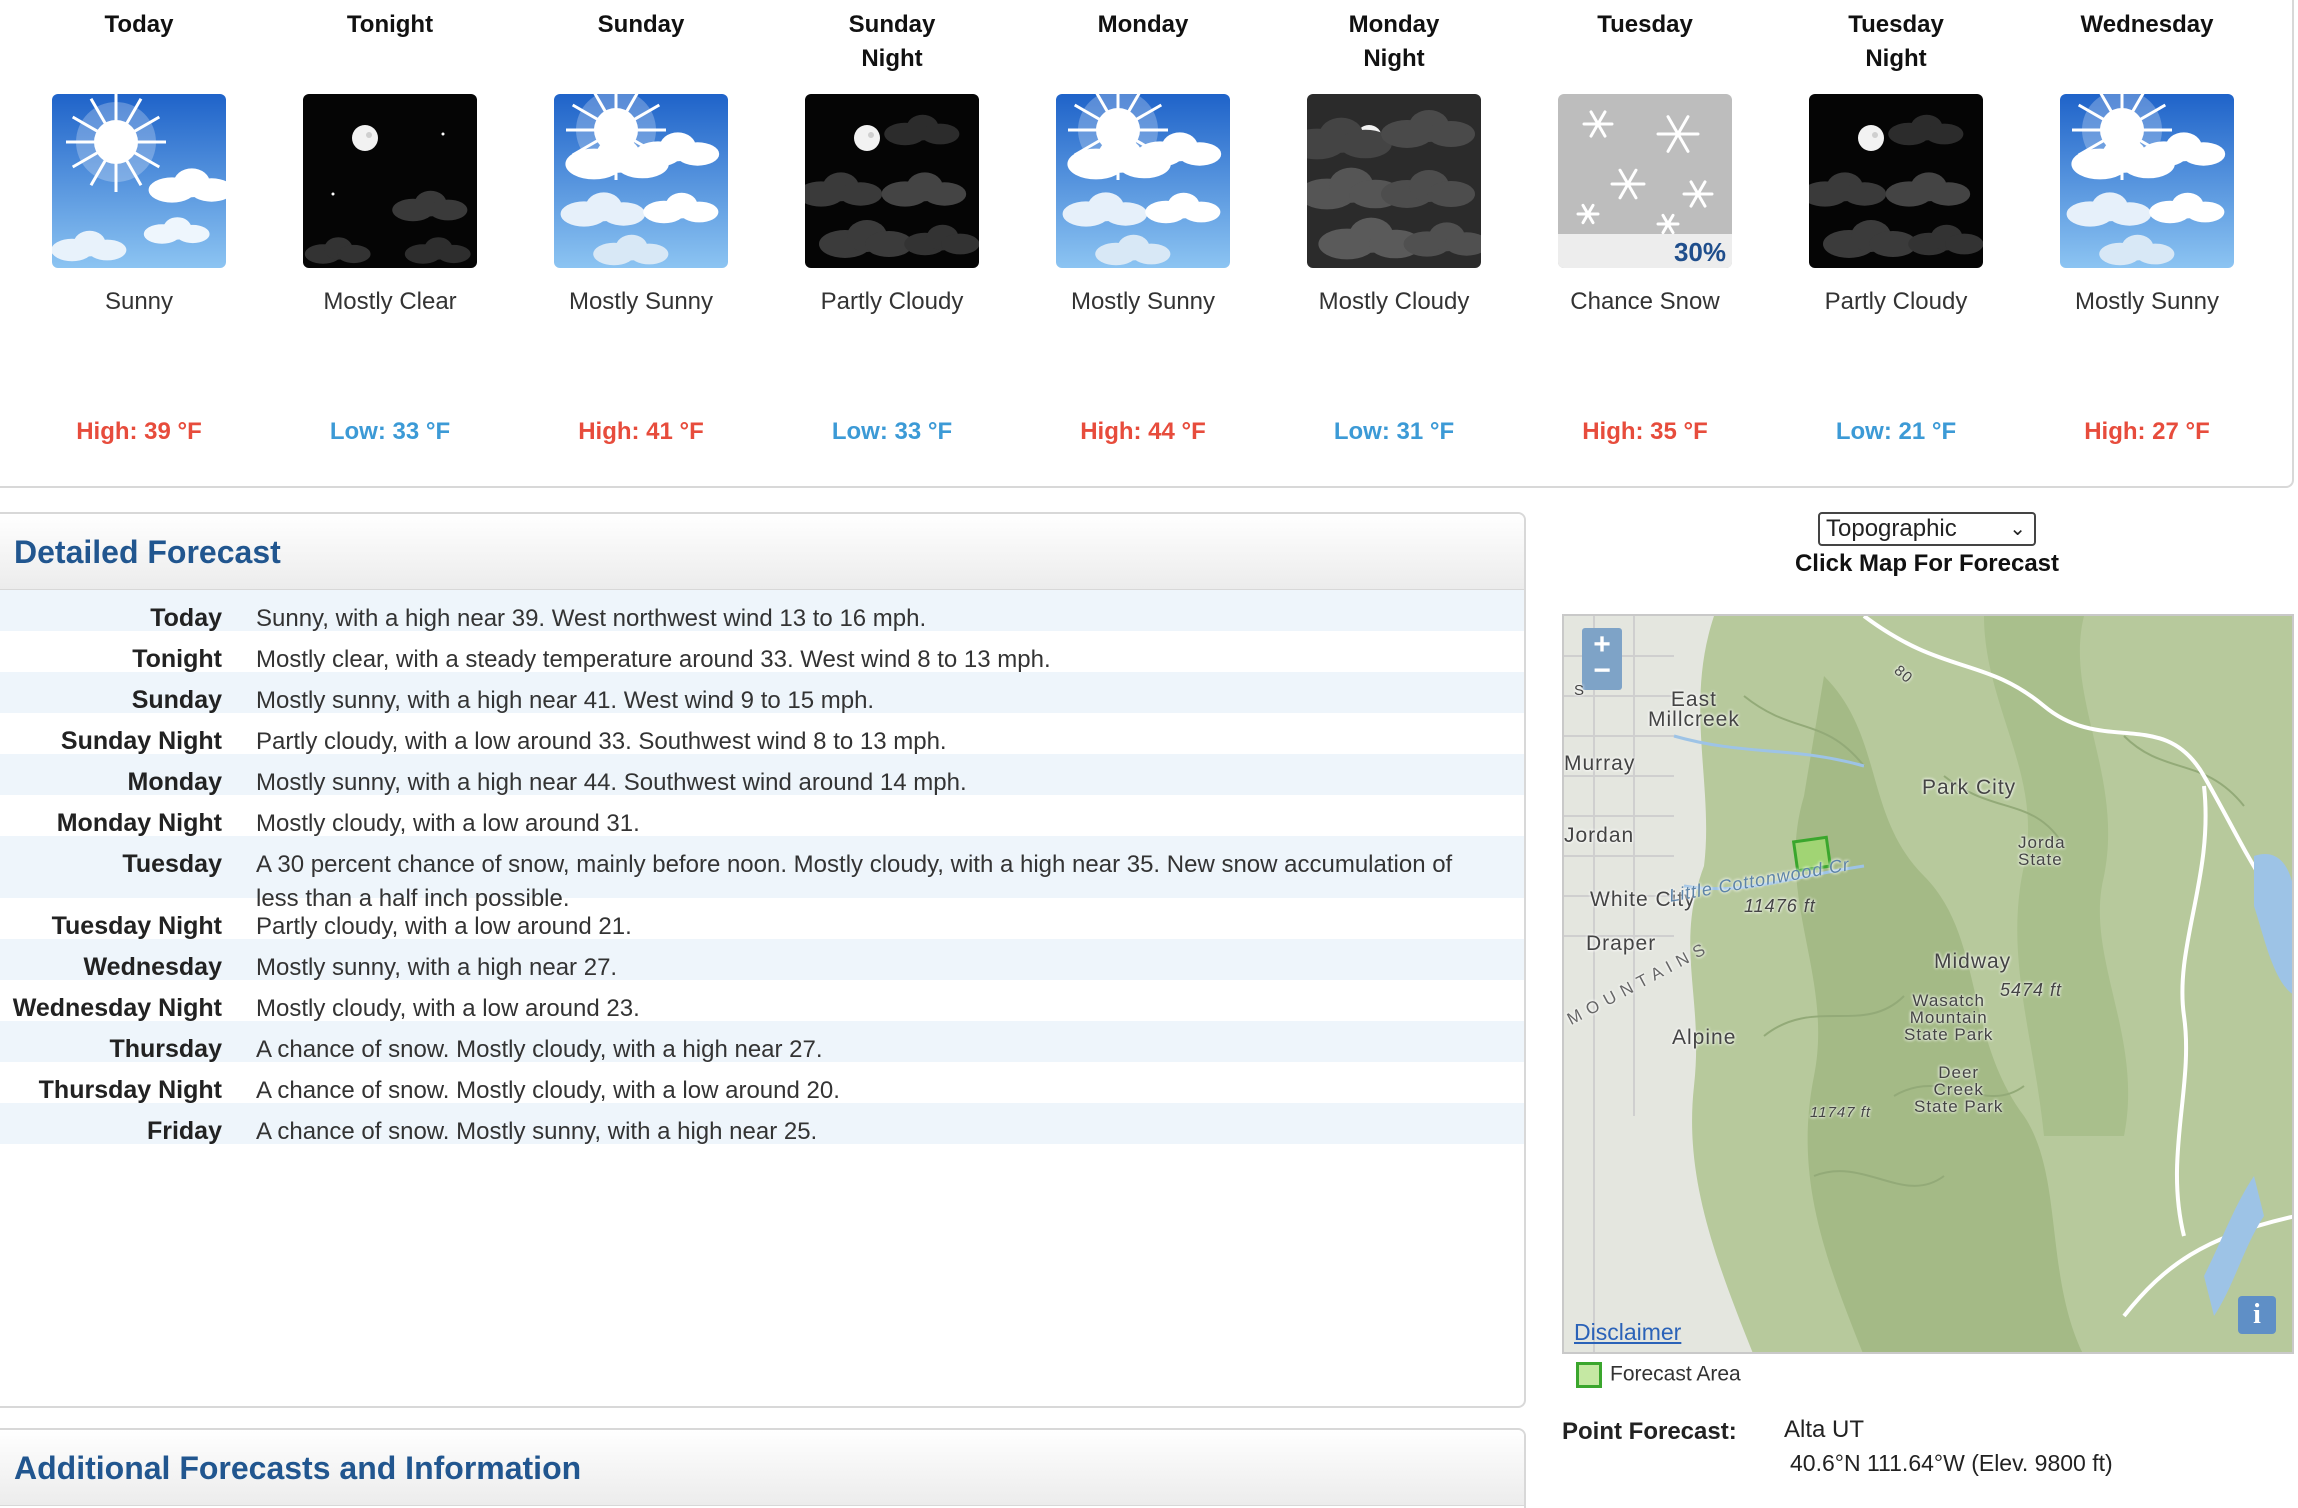 This screenshot has width=2298, height=1508. I want to click on short-forecast: Sunny, so click(139, 301).